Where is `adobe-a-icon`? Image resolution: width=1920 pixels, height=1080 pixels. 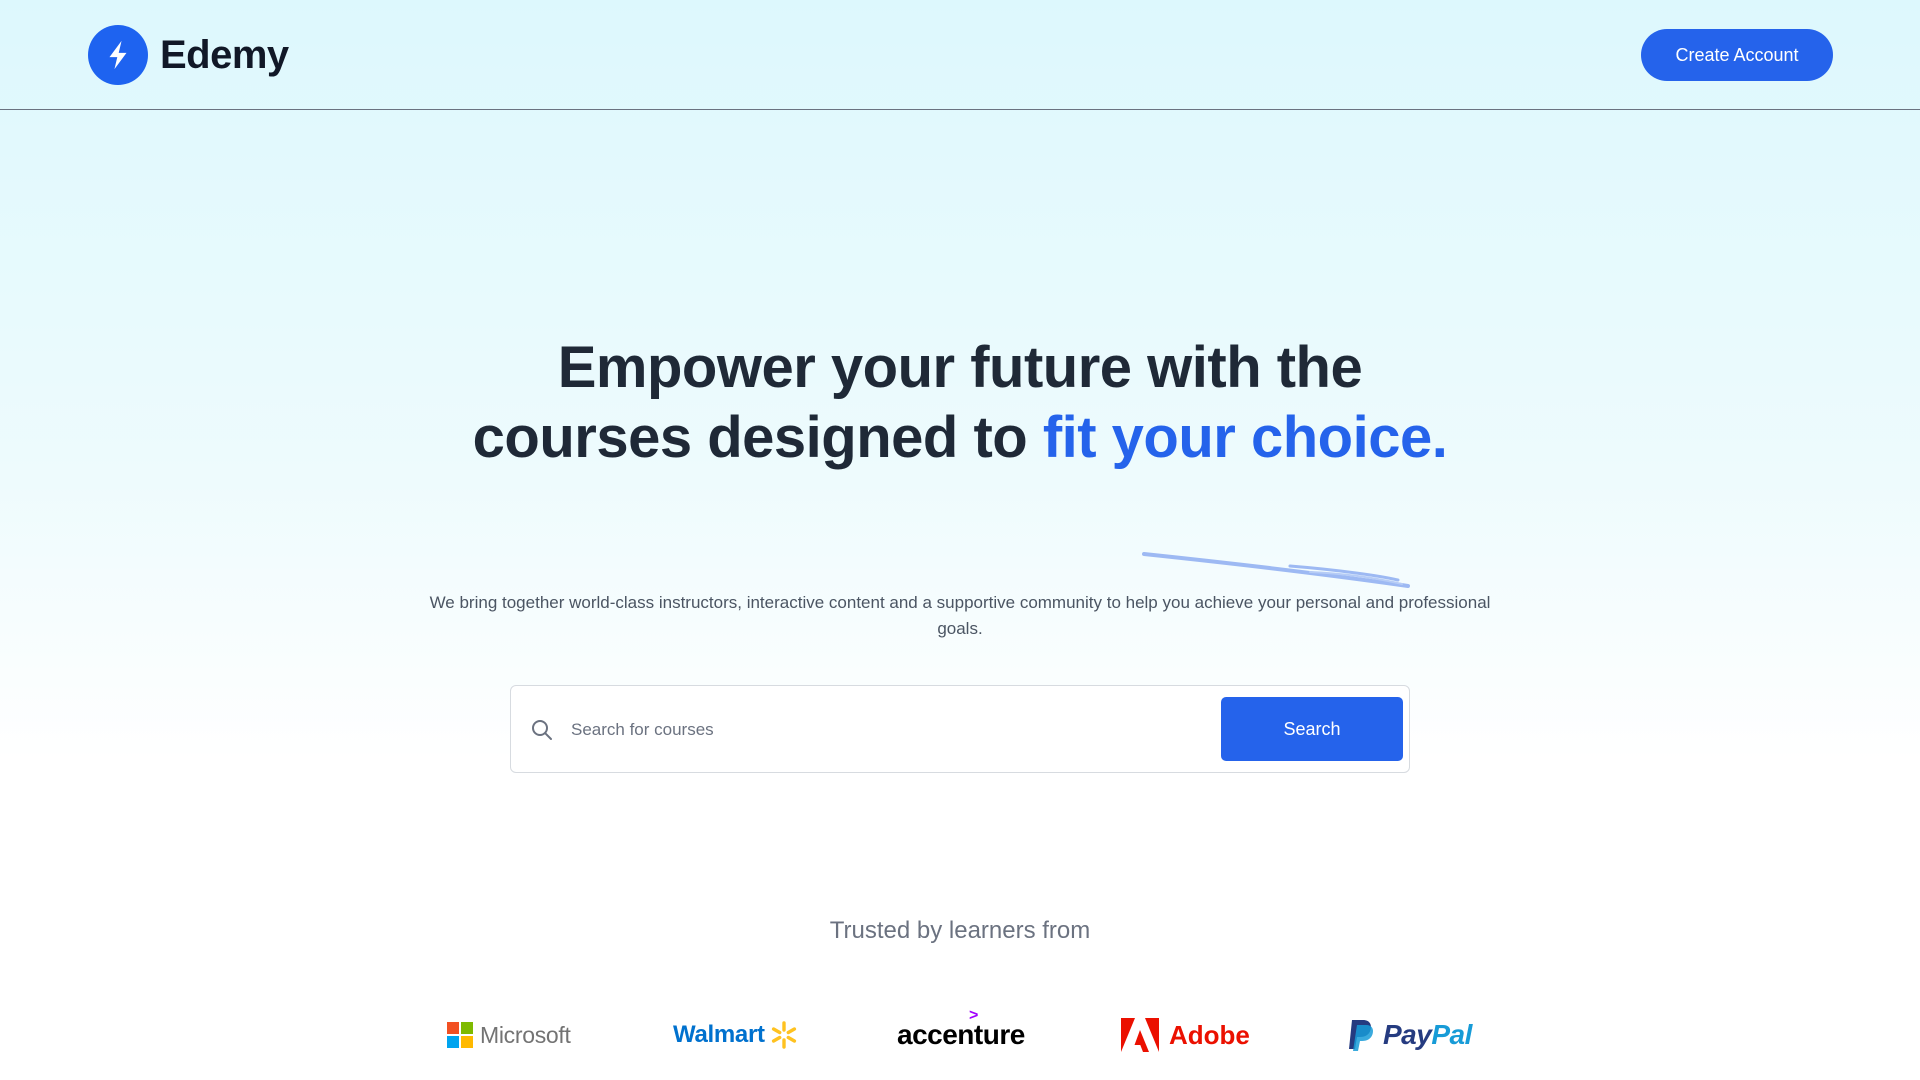
adobe-a-icon is located at coordinates (1140, 1035).